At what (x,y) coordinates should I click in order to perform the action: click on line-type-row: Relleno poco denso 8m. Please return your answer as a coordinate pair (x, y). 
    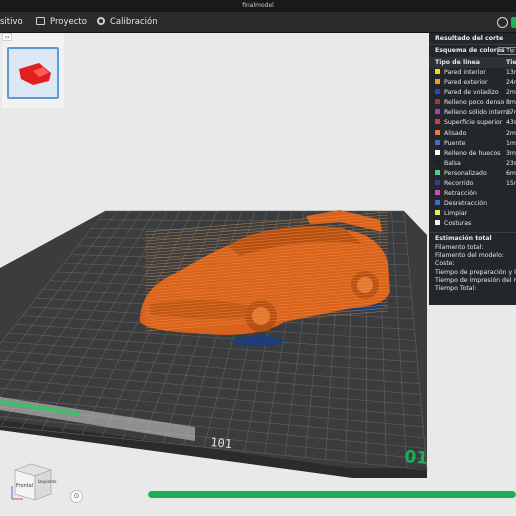
    Looking at the image, I should click on (472, 103).